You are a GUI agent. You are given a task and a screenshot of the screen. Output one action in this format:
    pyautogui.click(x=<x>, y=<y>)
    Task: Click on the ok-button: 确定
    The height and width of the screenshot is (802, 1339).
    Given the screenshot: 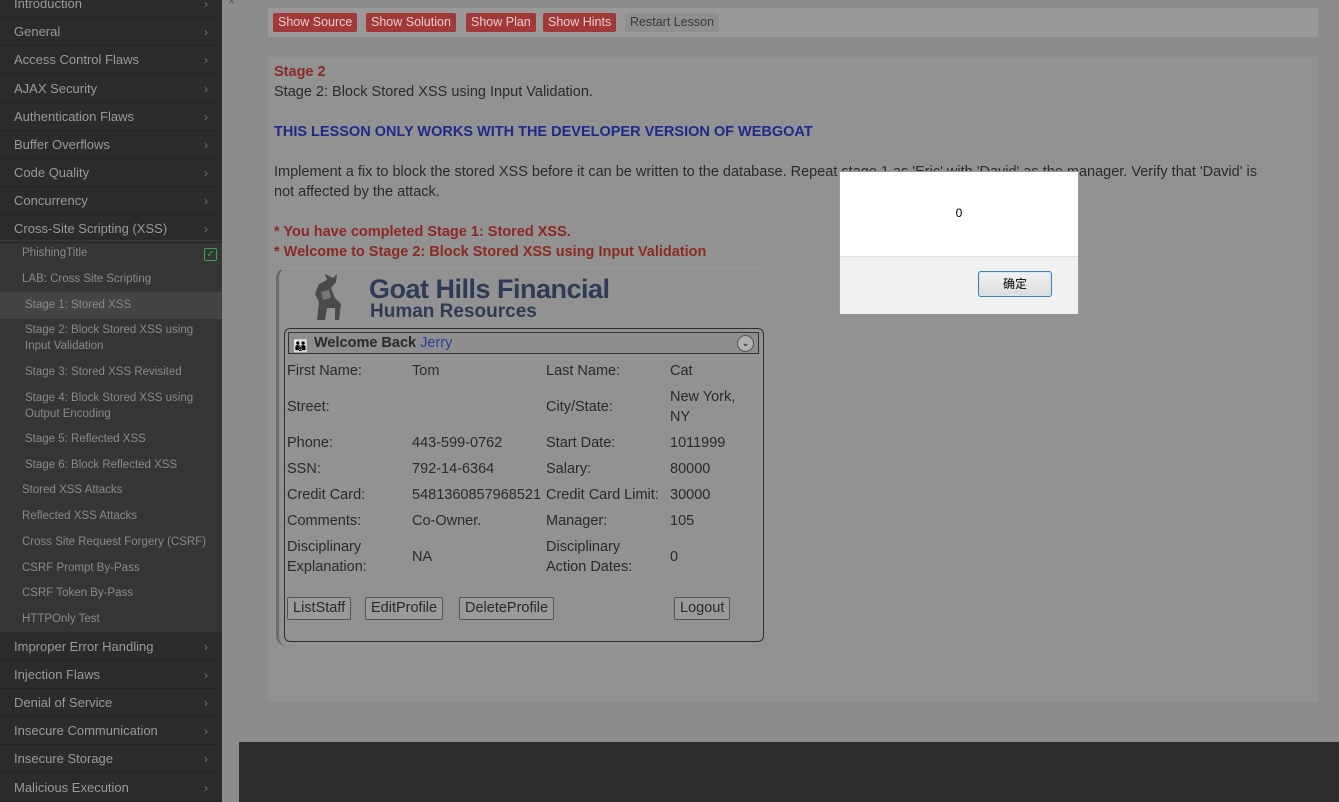 What is the action you would take?
    pyautogui.click(x=1015, y=284)
    